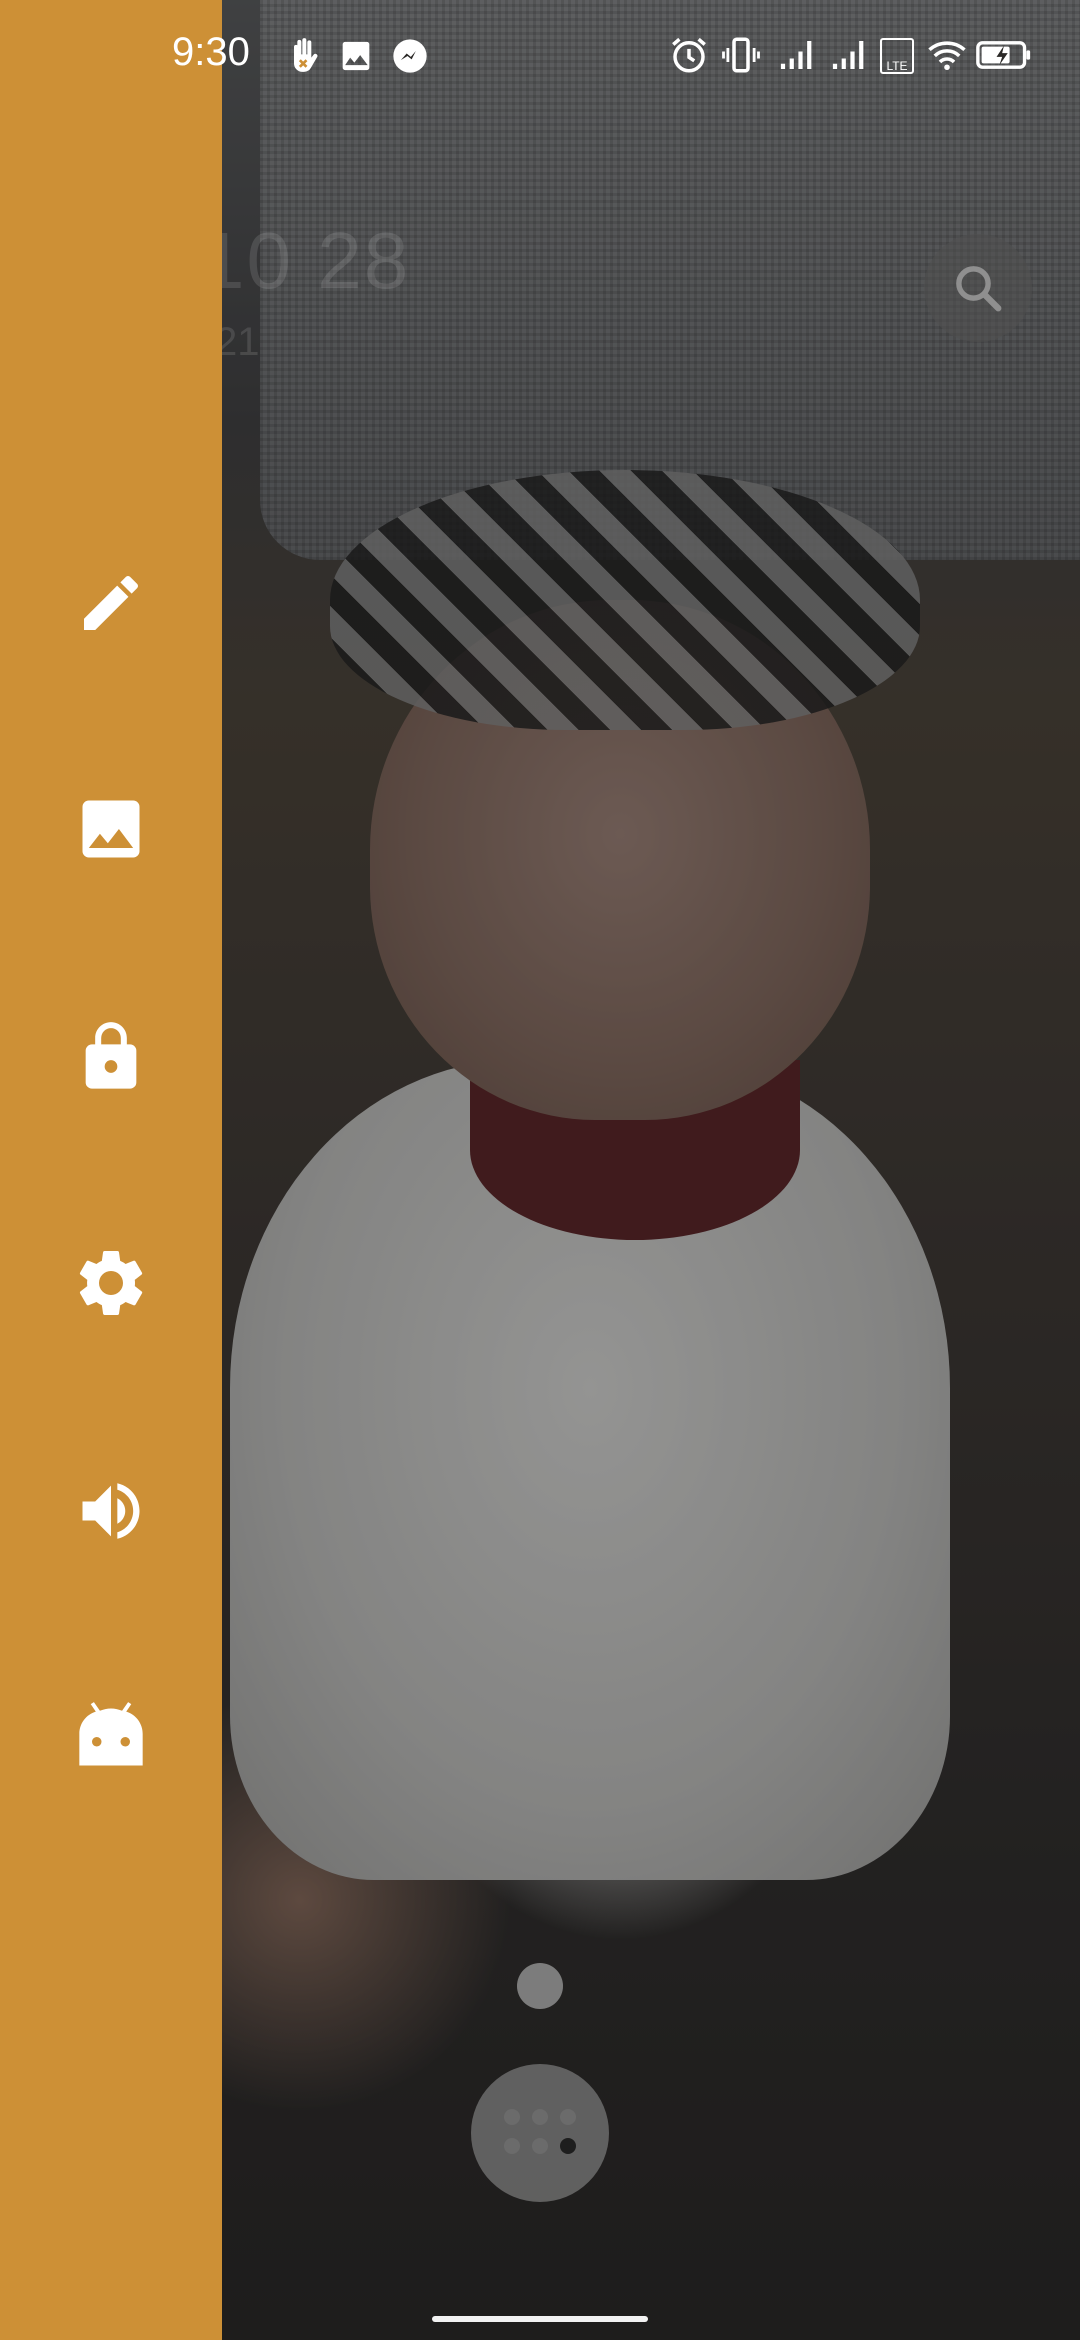  Describe the element at coordinates (947, 56) in the screenshot. I see `wifi-icon` at that location.